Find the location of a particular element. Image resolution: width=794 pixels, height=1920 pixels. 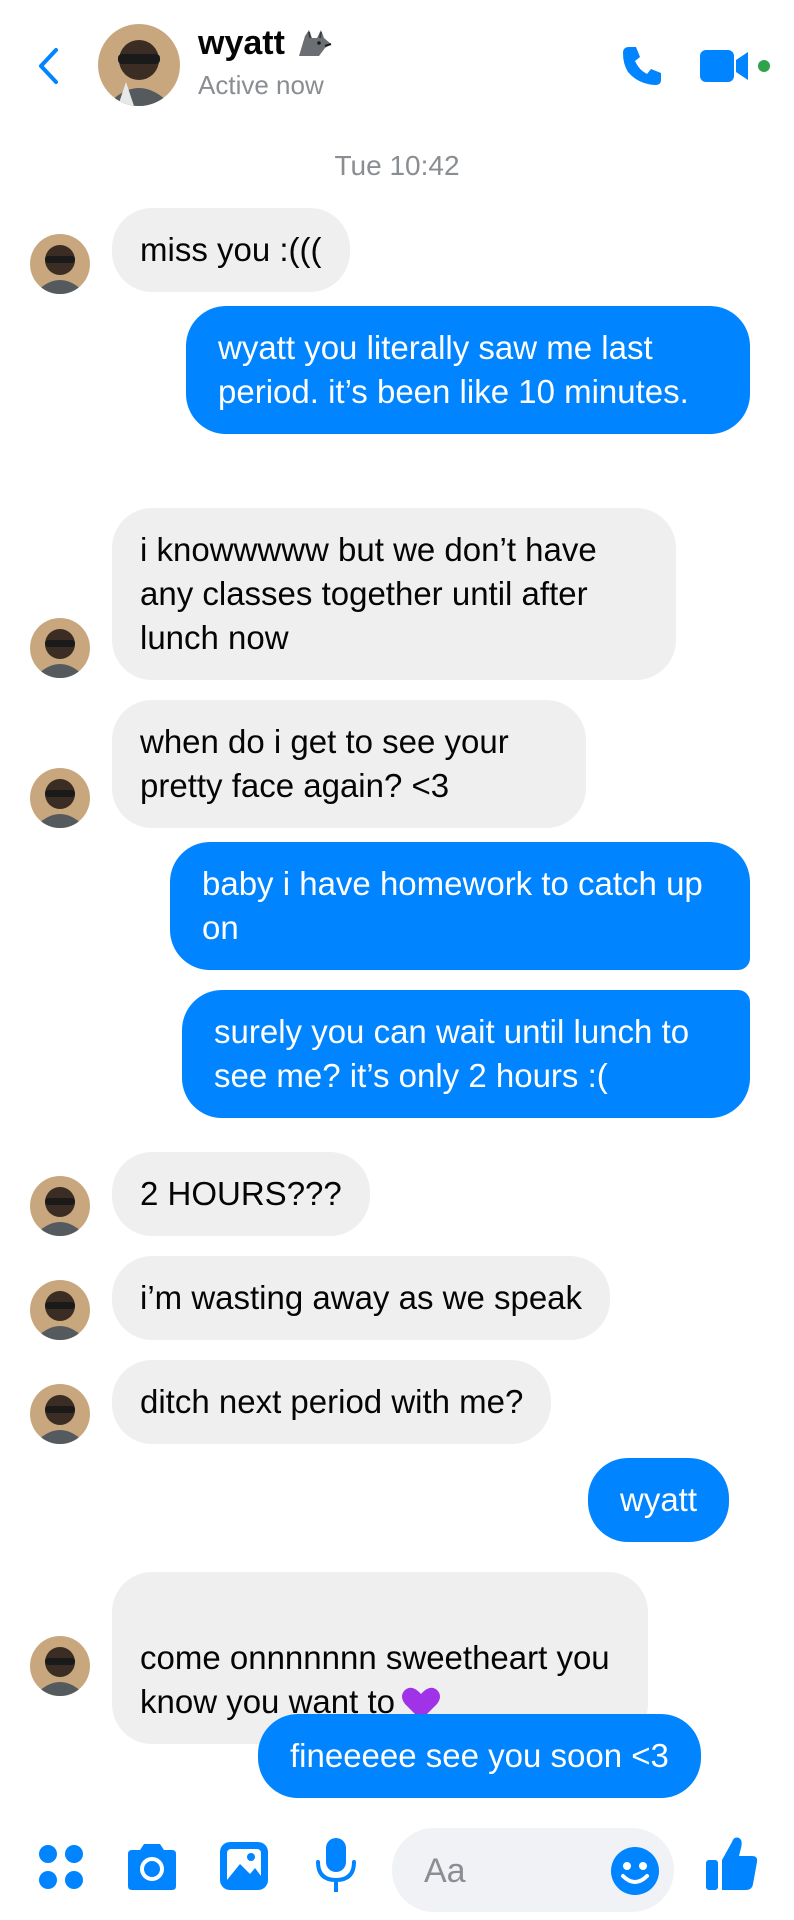

contact-name: wyatt is located at coordinates (265, 43).